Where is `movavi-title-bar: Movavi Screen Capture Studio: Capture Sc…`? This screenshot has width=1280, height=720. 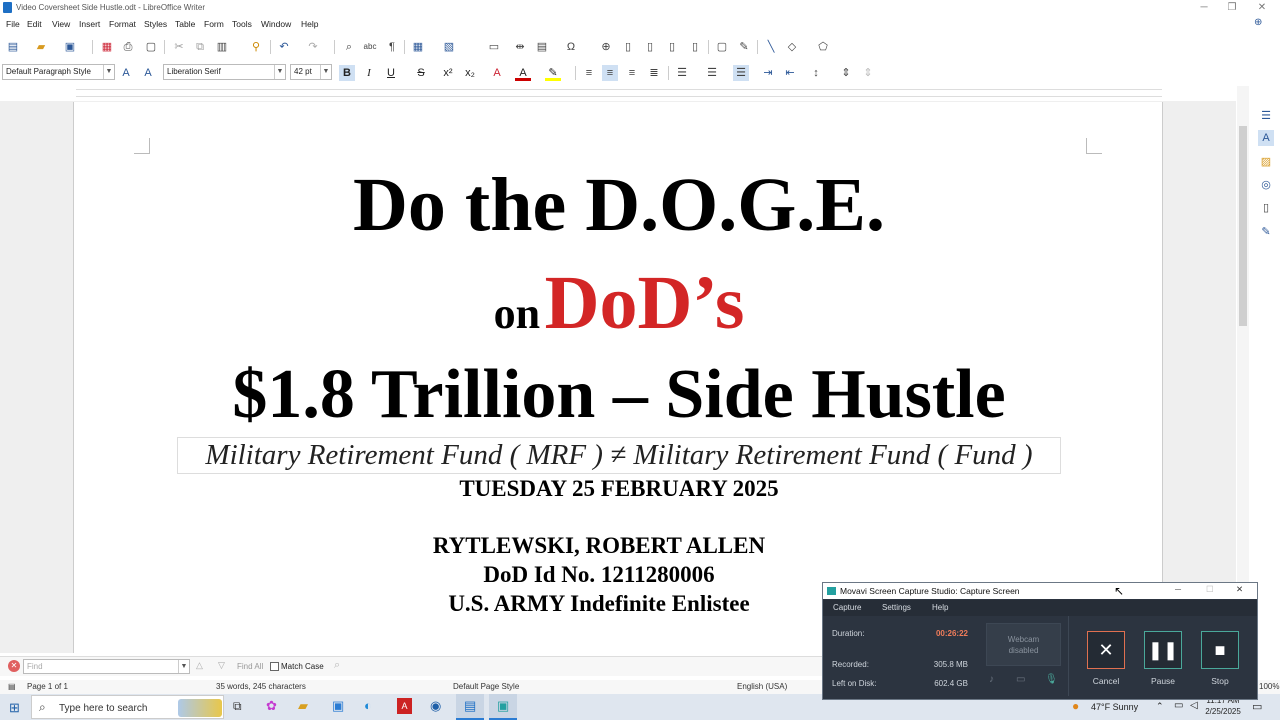 movavi-title-bar: Movavi Screen Capture Studio: Capture Sc… is located at coordinates (1040, 591).